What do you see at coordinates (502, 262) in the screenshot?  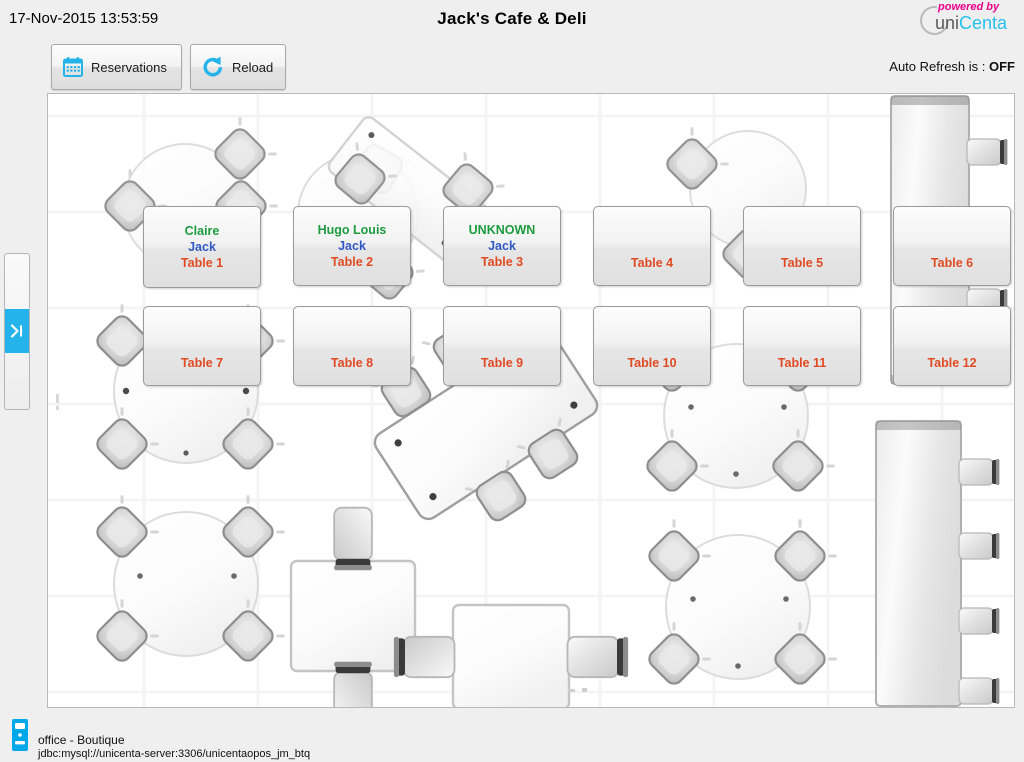 I see `table-name-label: Table 3` at bounding box center [502, 262].